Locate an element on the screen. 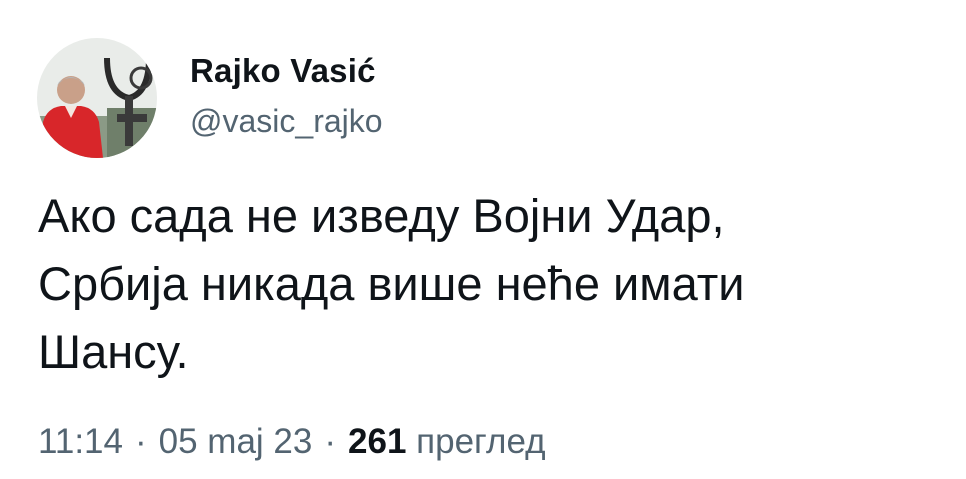 The width and height of the screenshot is (966, 479). user-avatar-photo-icon is located at coordinates (97, 98).